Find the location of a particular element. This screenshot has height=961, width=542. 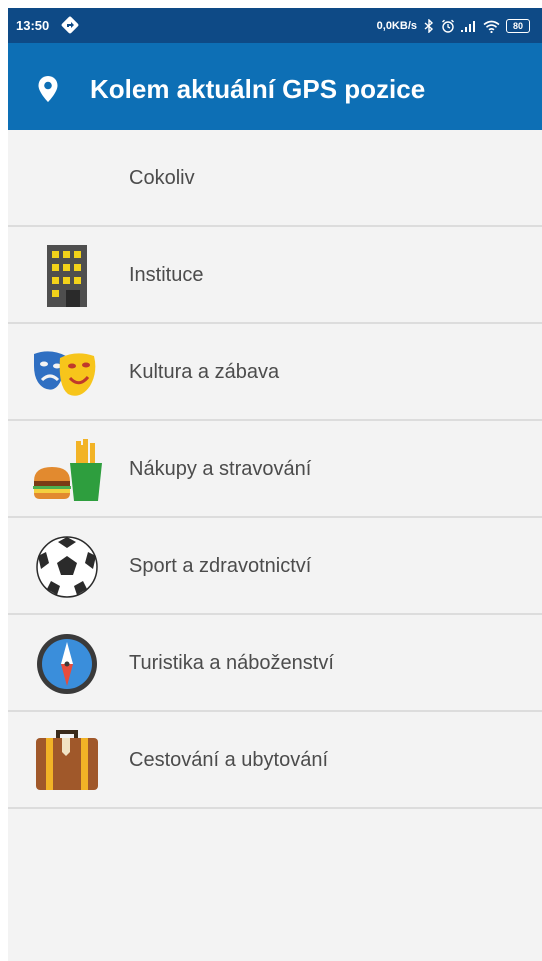

bluetooth-icon is located at coordinates (429, 26).